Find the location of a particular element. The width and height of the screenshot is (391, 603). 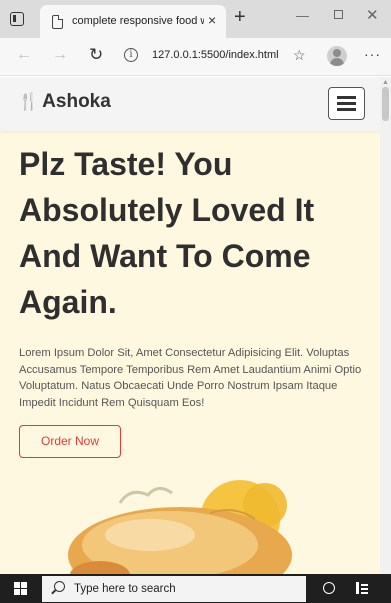

hamburger-icon is located at coordinates (346, 97).